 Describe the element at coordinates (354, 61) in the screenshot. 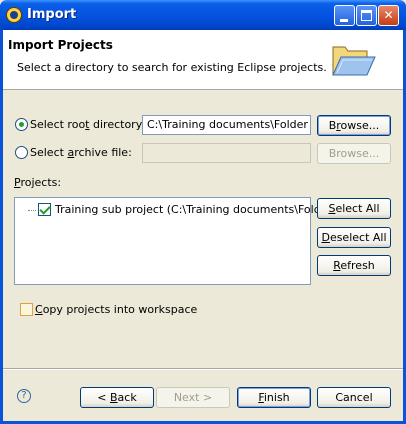

I see `open-folder-icon` at that location.